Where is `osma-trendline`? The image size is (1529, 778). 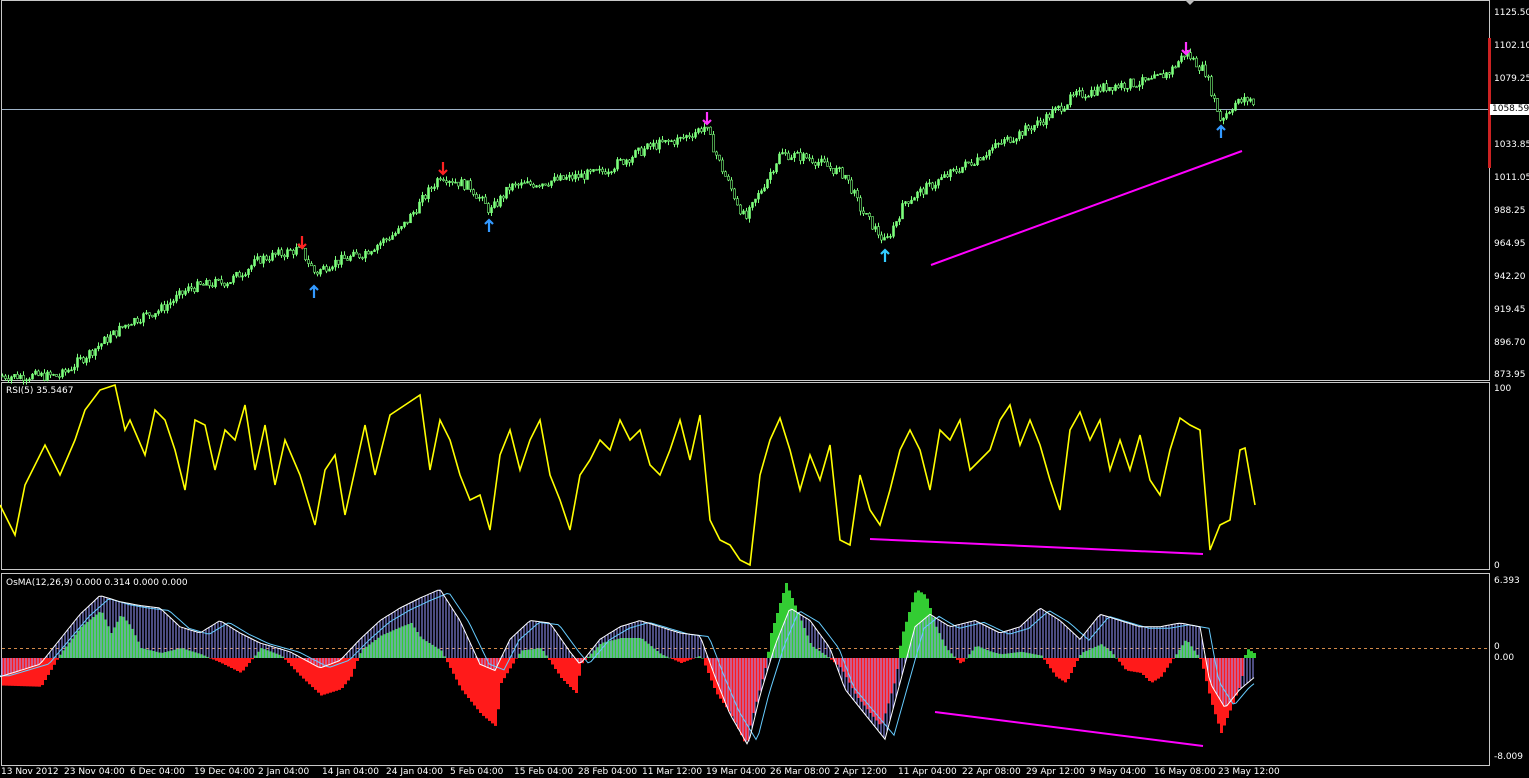 osma-trendline is located at coordinates (1069, 729).